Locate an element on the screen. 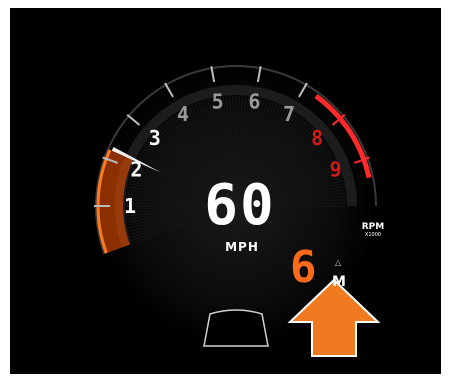 The width and height of the screenshot is (452, 382). speed-readout: 60 is located at coordinates (240, 205).